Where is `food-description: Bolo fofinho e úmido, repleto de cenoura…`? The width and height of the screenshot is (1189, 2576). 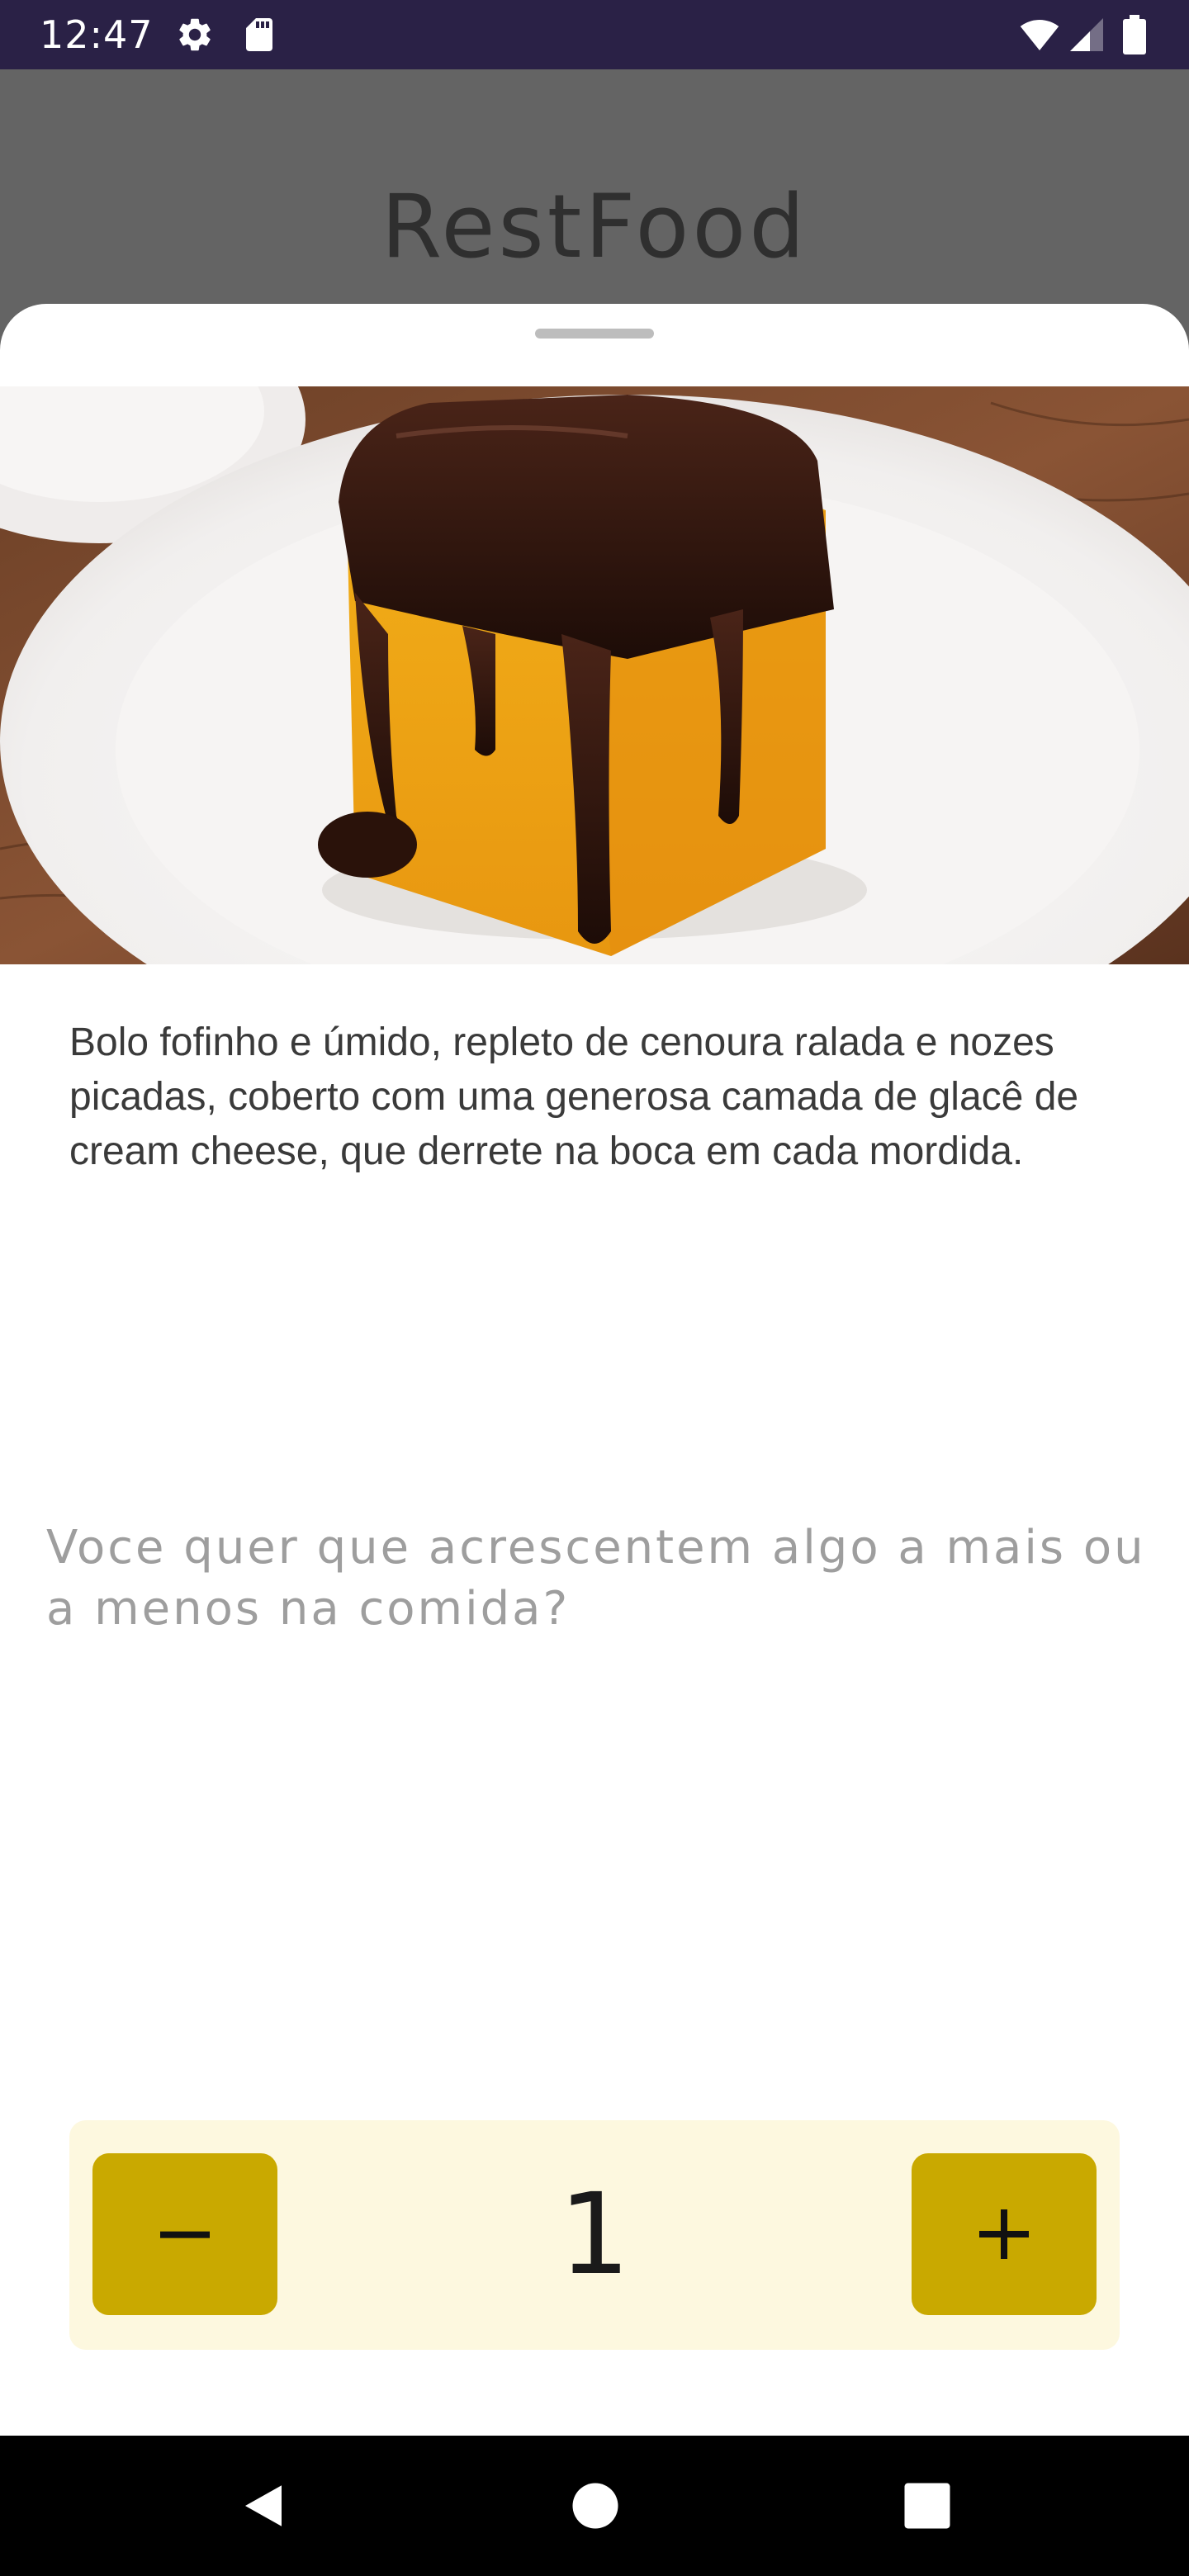
food-description: Bolo fofinho e úmido, repleto de cenoura… is located at coordinates (574, 1096).